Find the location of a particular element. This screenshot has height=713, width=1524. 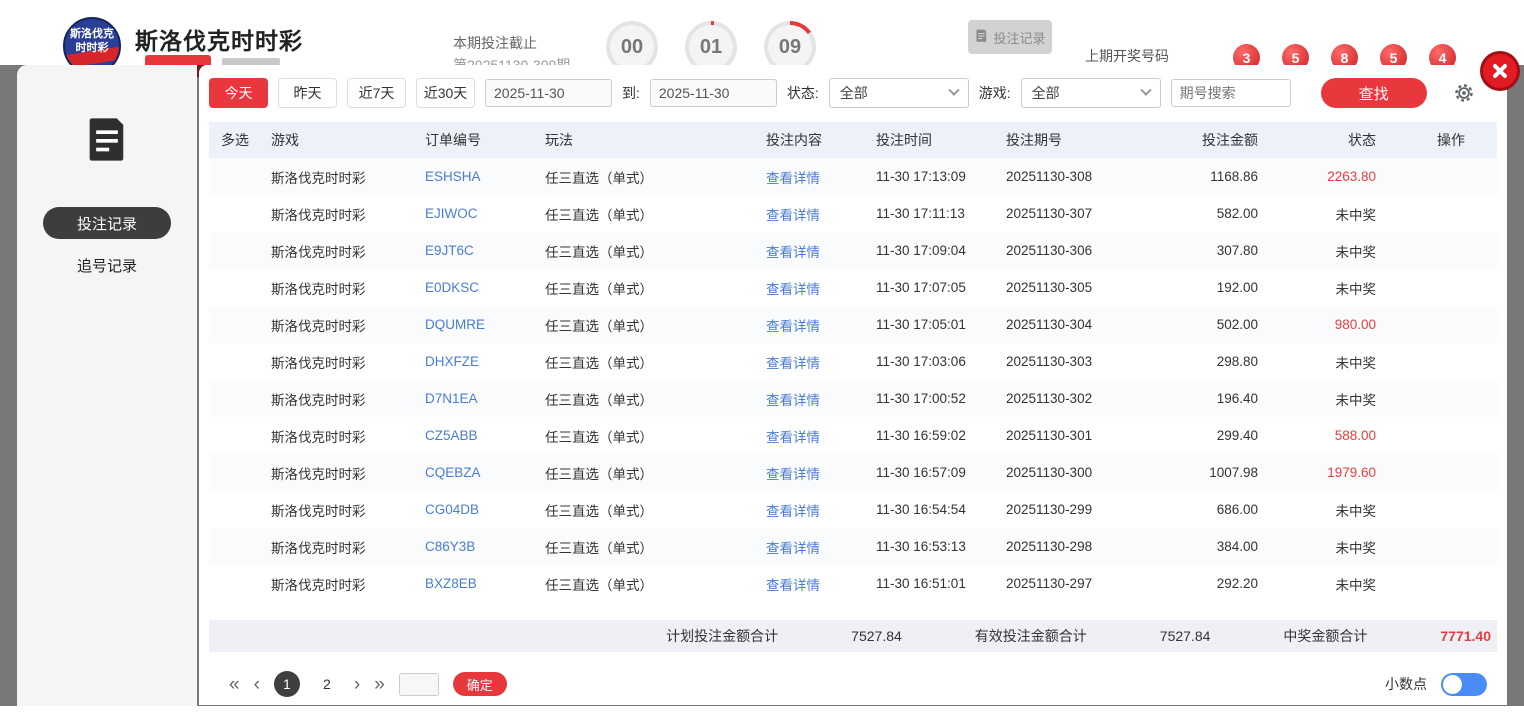

cell-bet-amount: 502.00 is located at coordinates (1237, 324).